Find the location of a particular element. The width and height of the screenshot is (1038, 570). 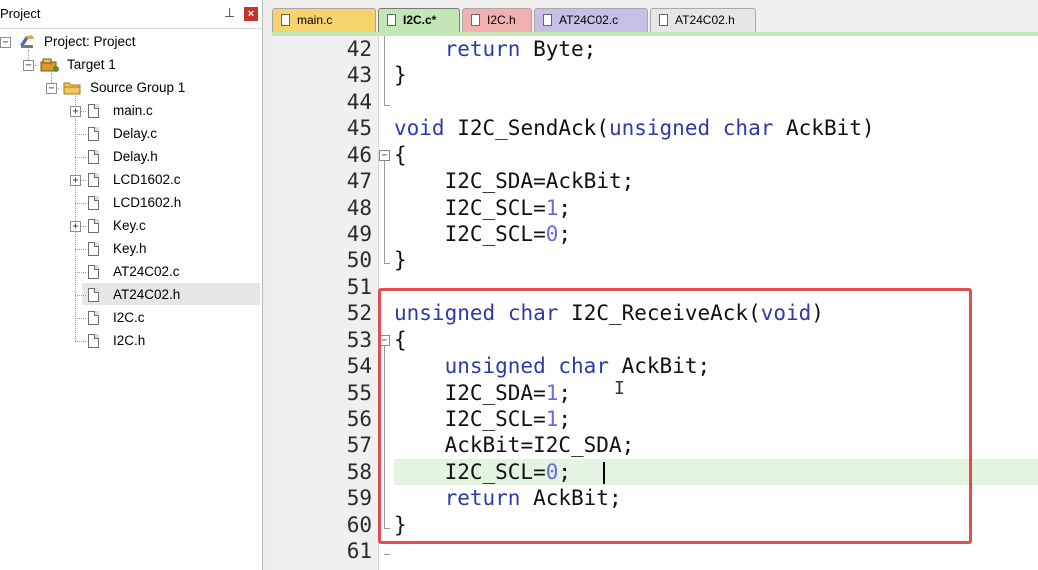

code-line: void I2C_SendAck(unsigned char AckBit) is located at coordinates (634, 128).